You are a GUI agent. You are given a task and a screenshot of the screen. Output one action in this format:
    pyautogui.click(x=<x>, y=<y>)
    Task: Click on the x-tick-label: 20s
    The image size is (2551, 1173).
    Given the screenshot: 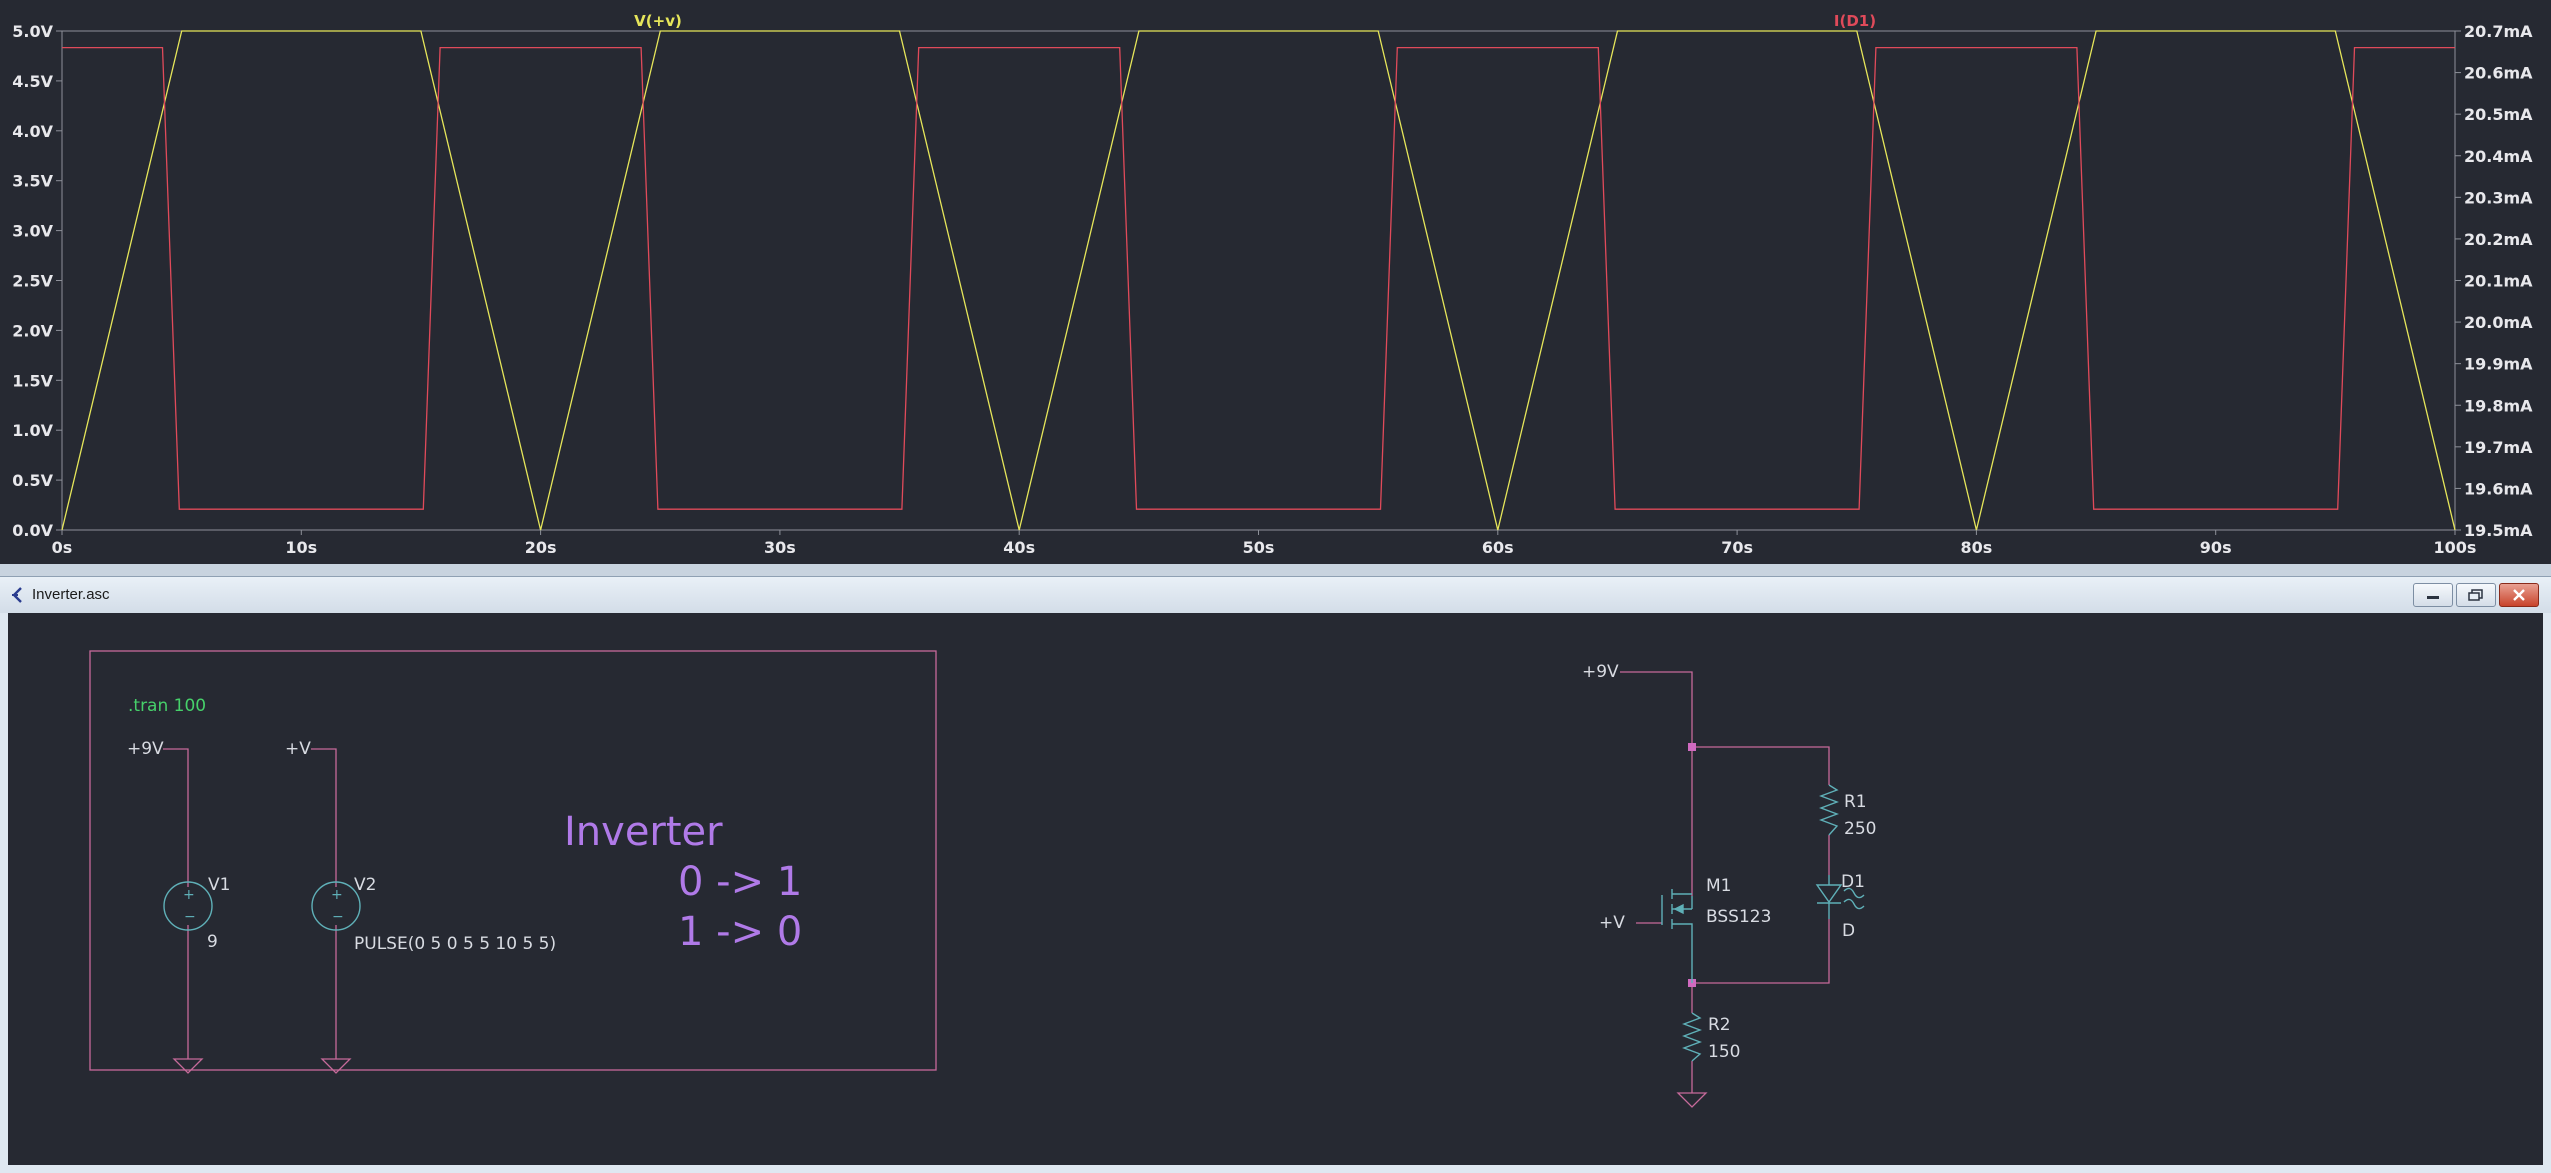 What is the action you would take?
    pyautogui.click(x=541, y=547)
    